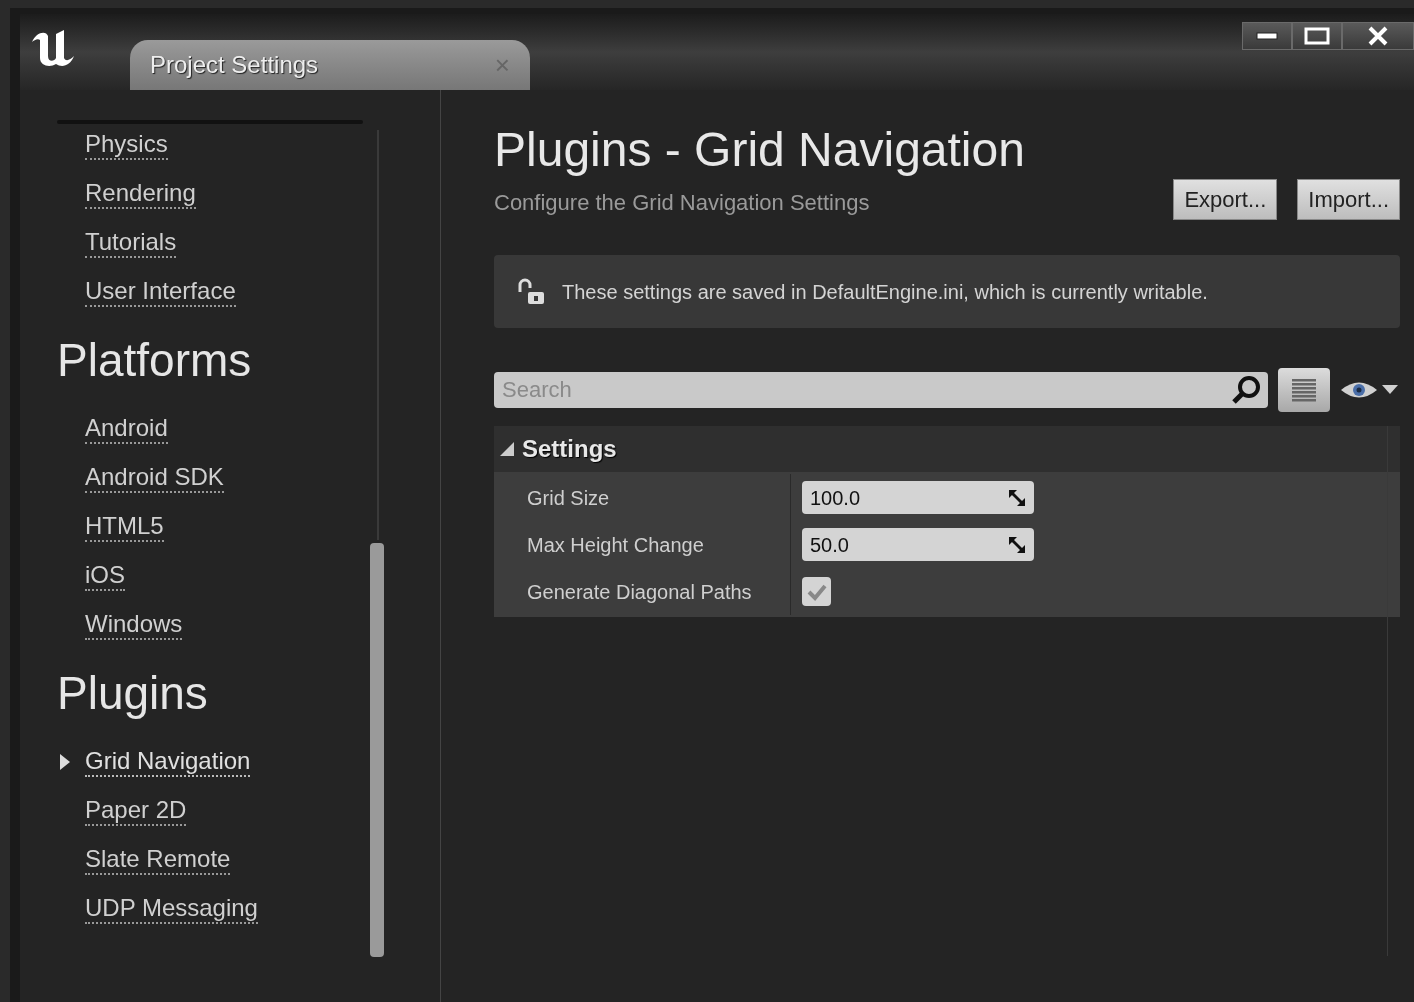 Image resolution: width=1414 pixels, height=1002 pixels. I want to click on search-field: Search, so click(881, 390).